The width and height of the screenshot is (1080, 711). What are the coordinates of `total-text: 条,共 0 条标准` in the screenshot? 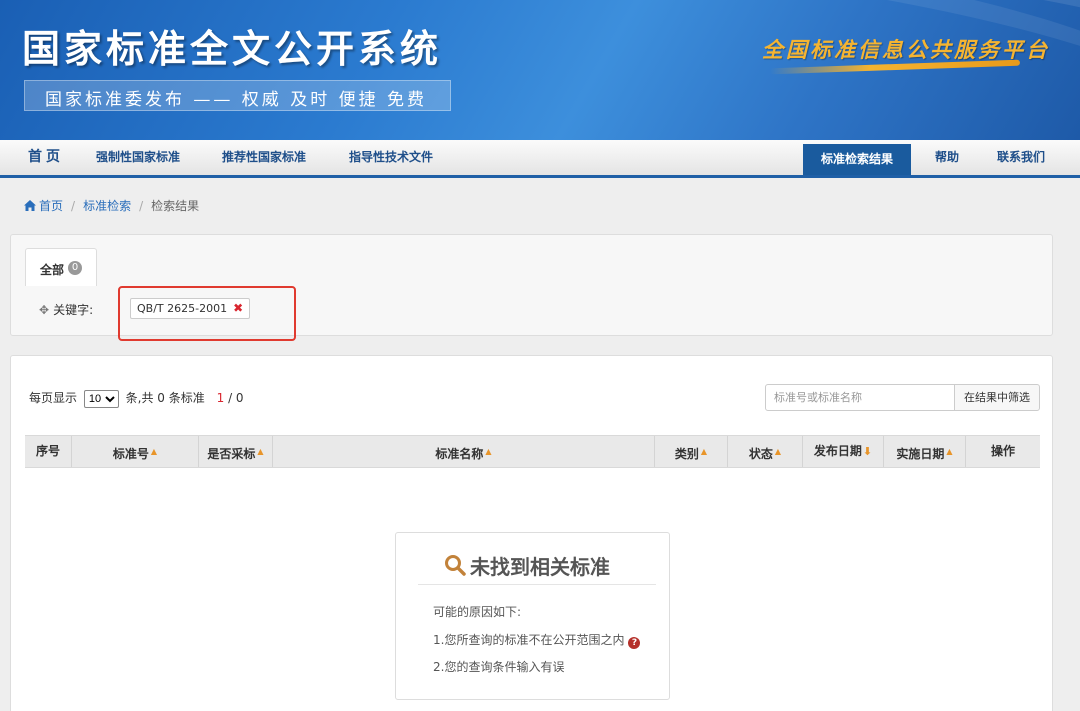 It's located at (165, 398).